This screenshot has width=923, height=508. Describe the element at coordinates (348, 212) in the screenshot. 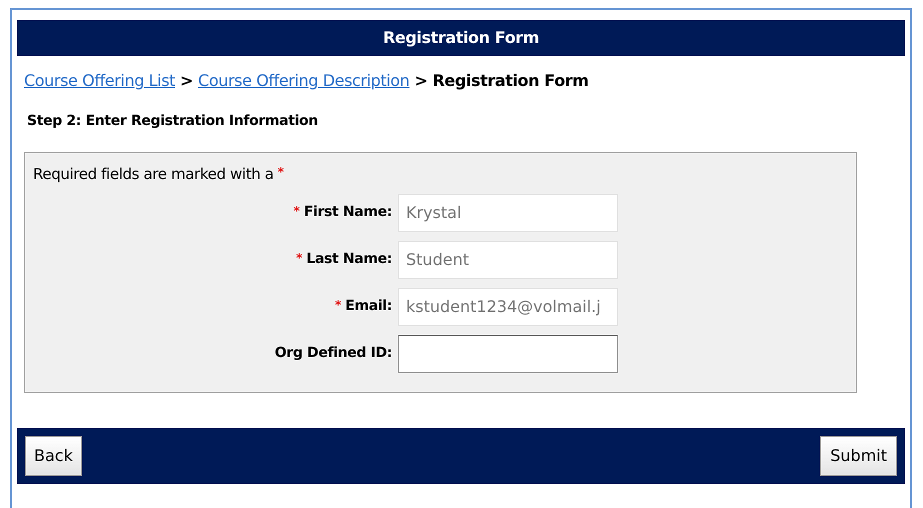

I see `field-label: First Name:` at that location.